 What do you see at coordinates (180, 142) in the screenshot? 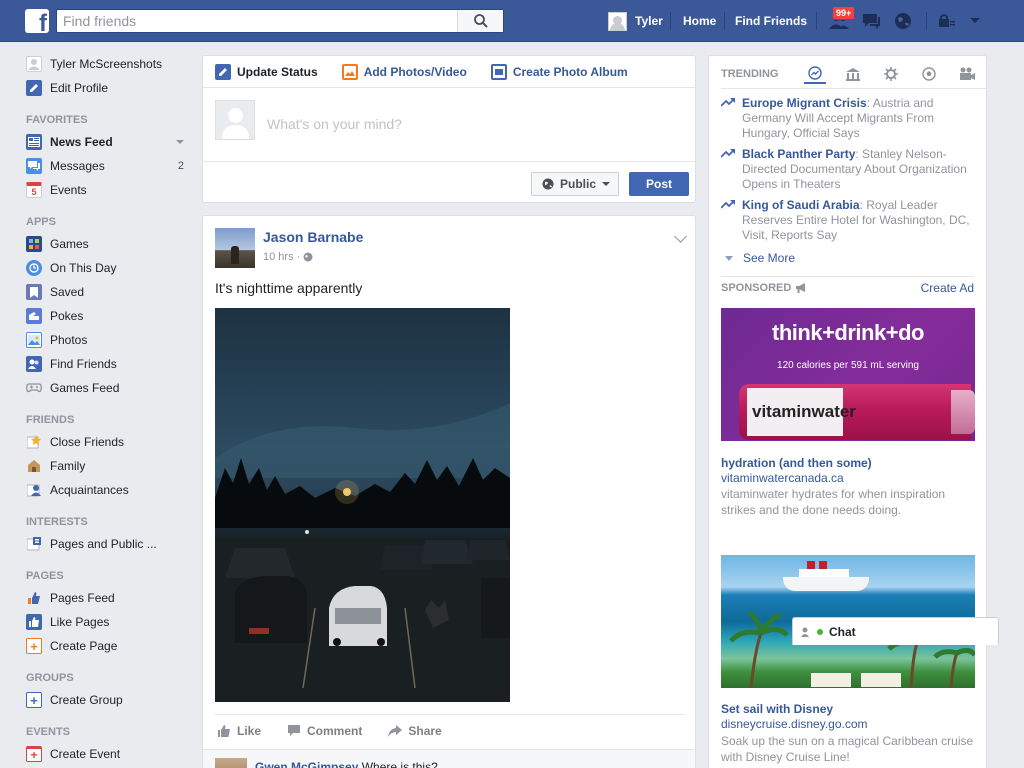
I see `chevron-down-icon` at bounding box center [180, 142].